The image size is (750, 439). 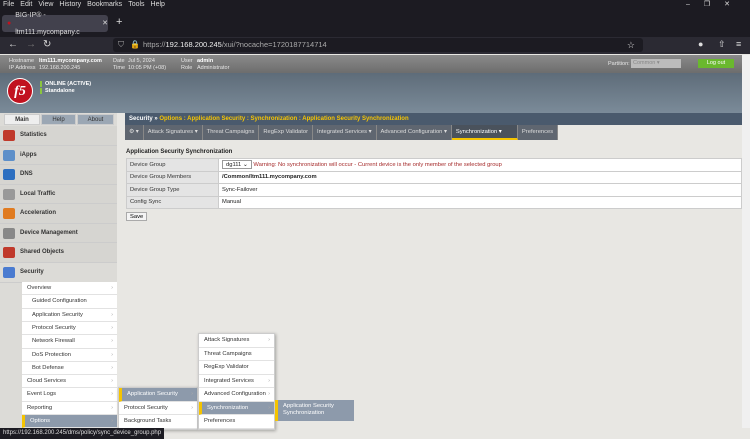 I want to click on close-tab-icon: ✕, so click(x=105, y=23).